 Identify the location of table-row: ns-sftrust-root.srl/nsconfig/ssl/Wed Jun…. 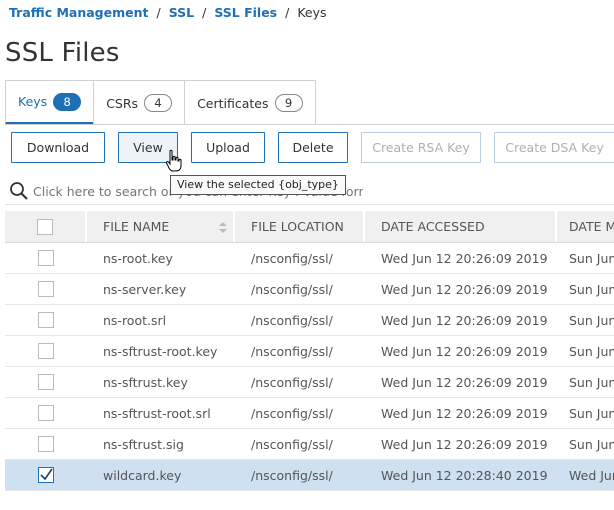
(309, 413).